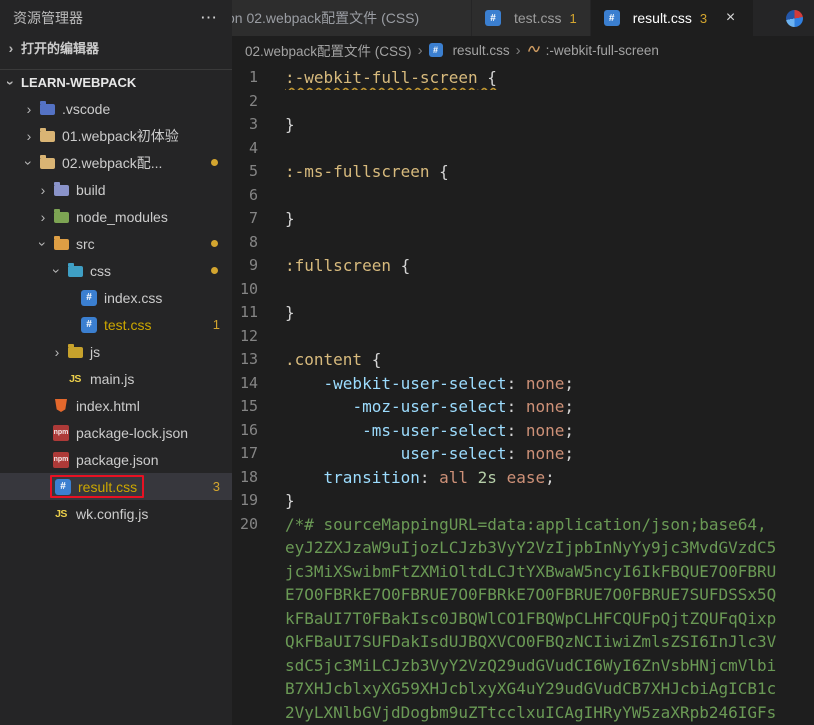 The width and height of the screenshot is (814, 725). I want to click on code-line: 1:-webkit-full-screen {, so click(523, 78).